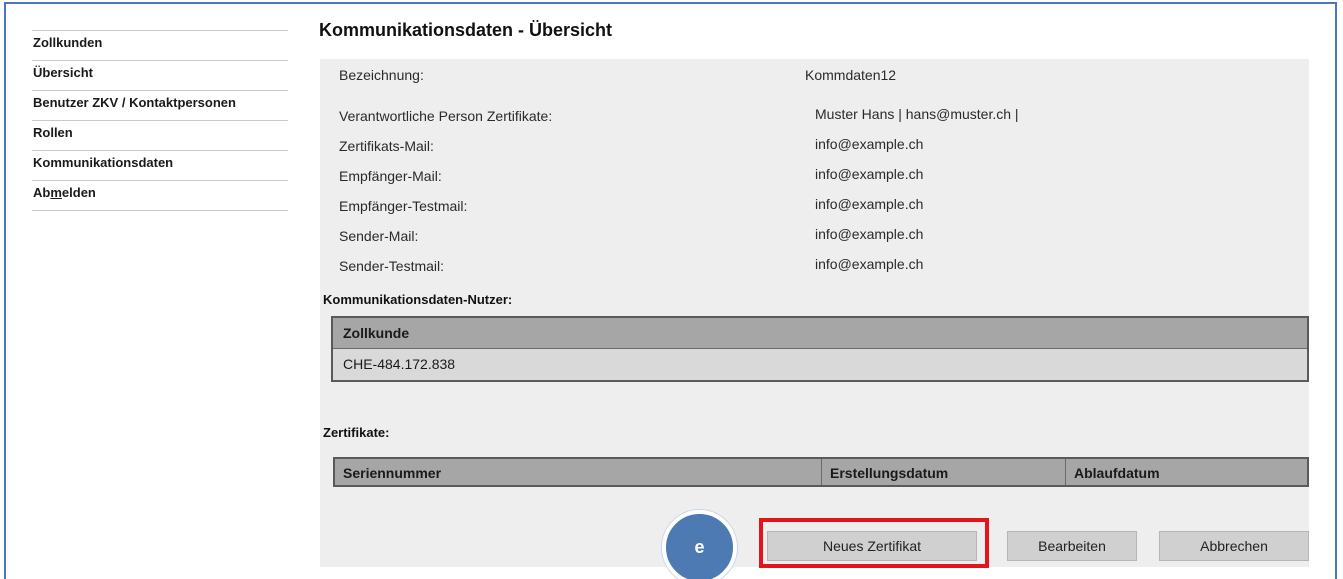 The height and width of the screenshot is (579, 1343). Describe the element at coordinates (944, 472) in the screenshot. I see `column-header-erstellungsdatum: Erstellungsdatum` at that location.